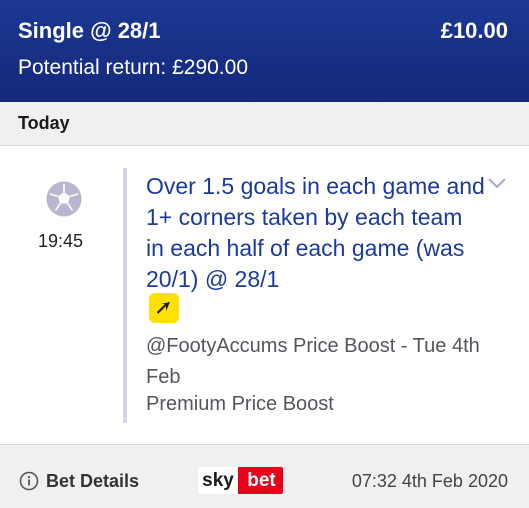  What do you see at coordinates (29, 481) in the screenshot?
I see `info-icon` at bounding box center [29, 481].